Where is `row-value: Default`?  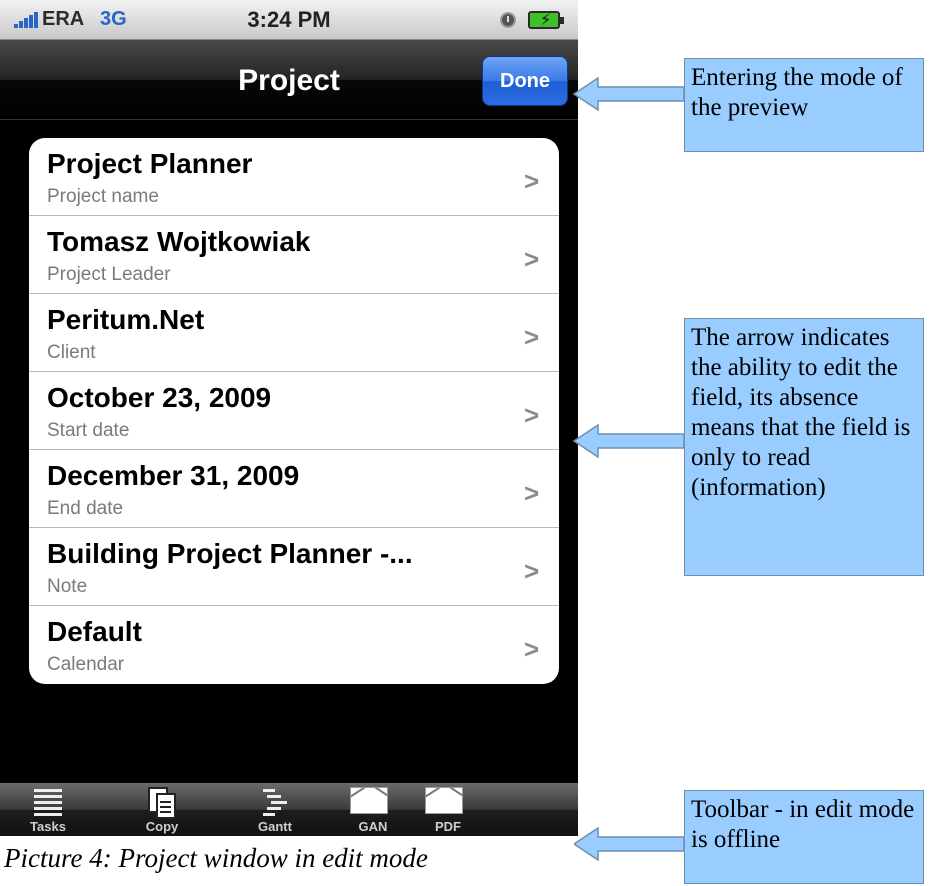
row-value: Default is located at coordinates (94, 631).